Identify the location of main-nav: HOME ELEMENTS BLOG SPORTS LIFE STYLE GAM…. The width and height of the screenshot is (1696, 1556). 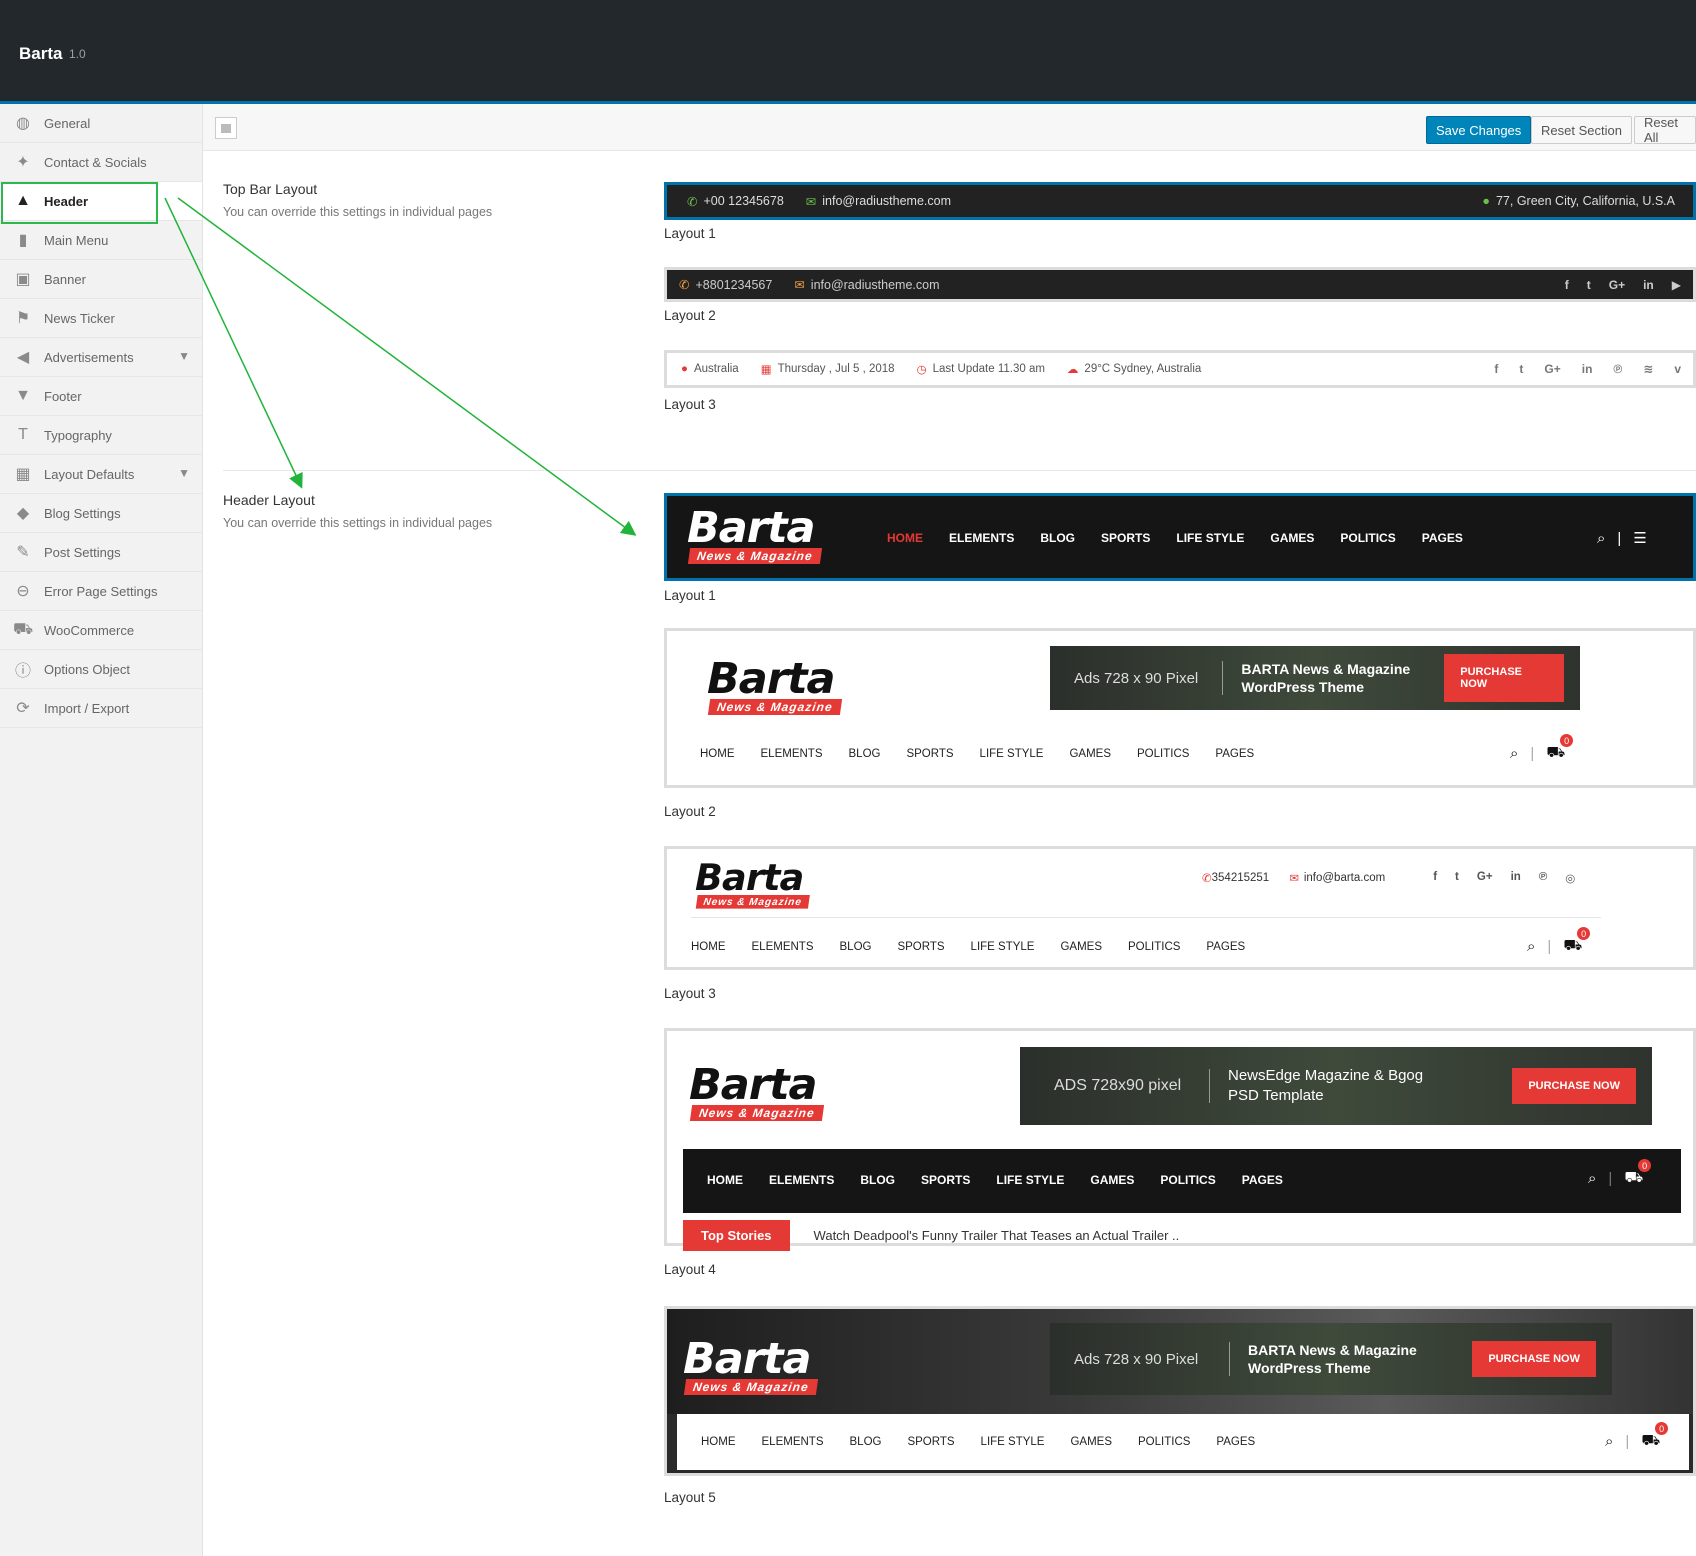
(1008, 1180).